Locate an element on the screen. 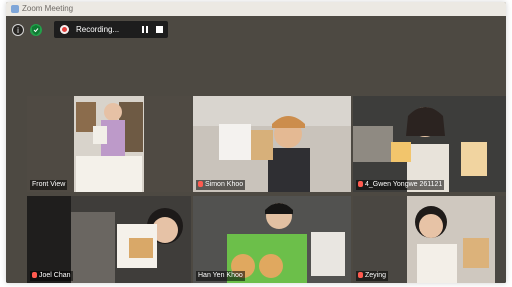 The height and width of the screenshot is (287, 512). window-title: Zoom Meeting is located at coordinates (48, 8).